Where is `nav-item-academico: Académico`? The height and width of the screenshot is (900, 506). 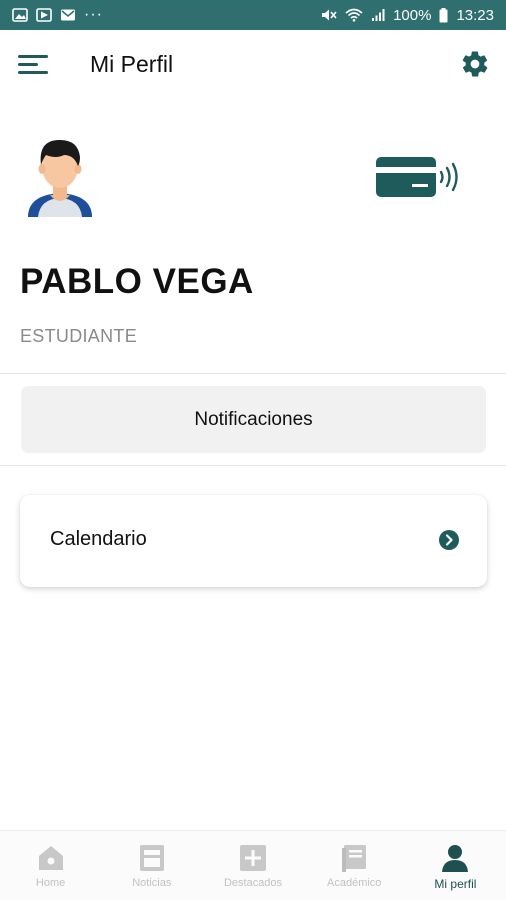 nav-item-academico: Académico is located at coordinates (354, 865).